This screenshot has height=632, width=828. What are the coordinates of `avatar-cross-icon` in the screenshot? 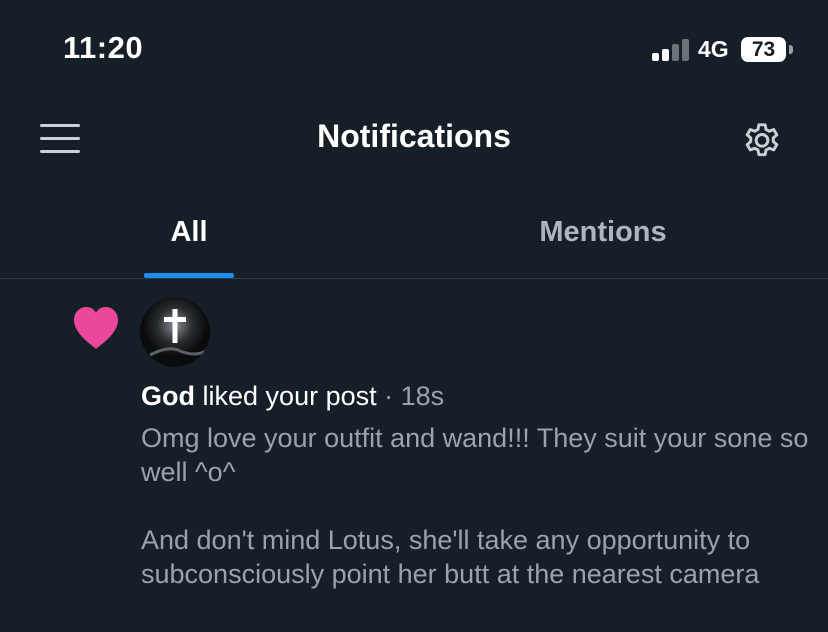 It's located at (175, 332).